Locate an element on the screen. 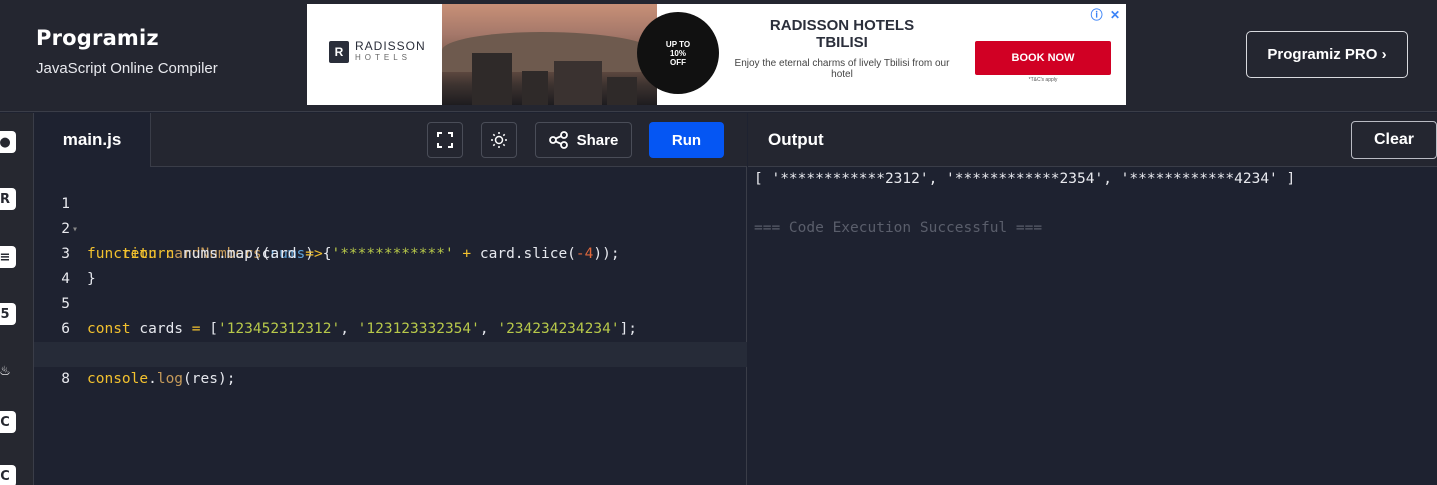  code-line: 6 const res = cardNumbers(cards); is located at coordinates (390, 327).